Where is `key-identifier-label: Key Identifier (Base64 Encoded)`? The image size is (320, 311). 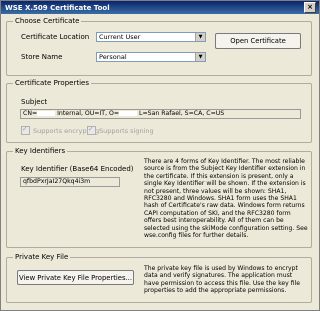
key-identifier-label: Key Identifier (Base64 Encoded) is located at coordinates (77, 169).